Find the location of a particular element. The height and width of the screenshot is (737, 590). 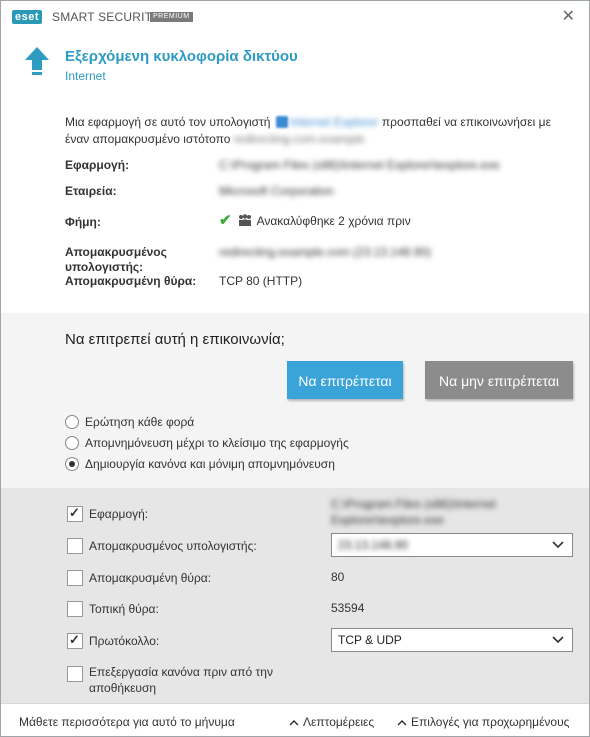

rule-remote-port-value: 80 is located at coordinates (338, 577).